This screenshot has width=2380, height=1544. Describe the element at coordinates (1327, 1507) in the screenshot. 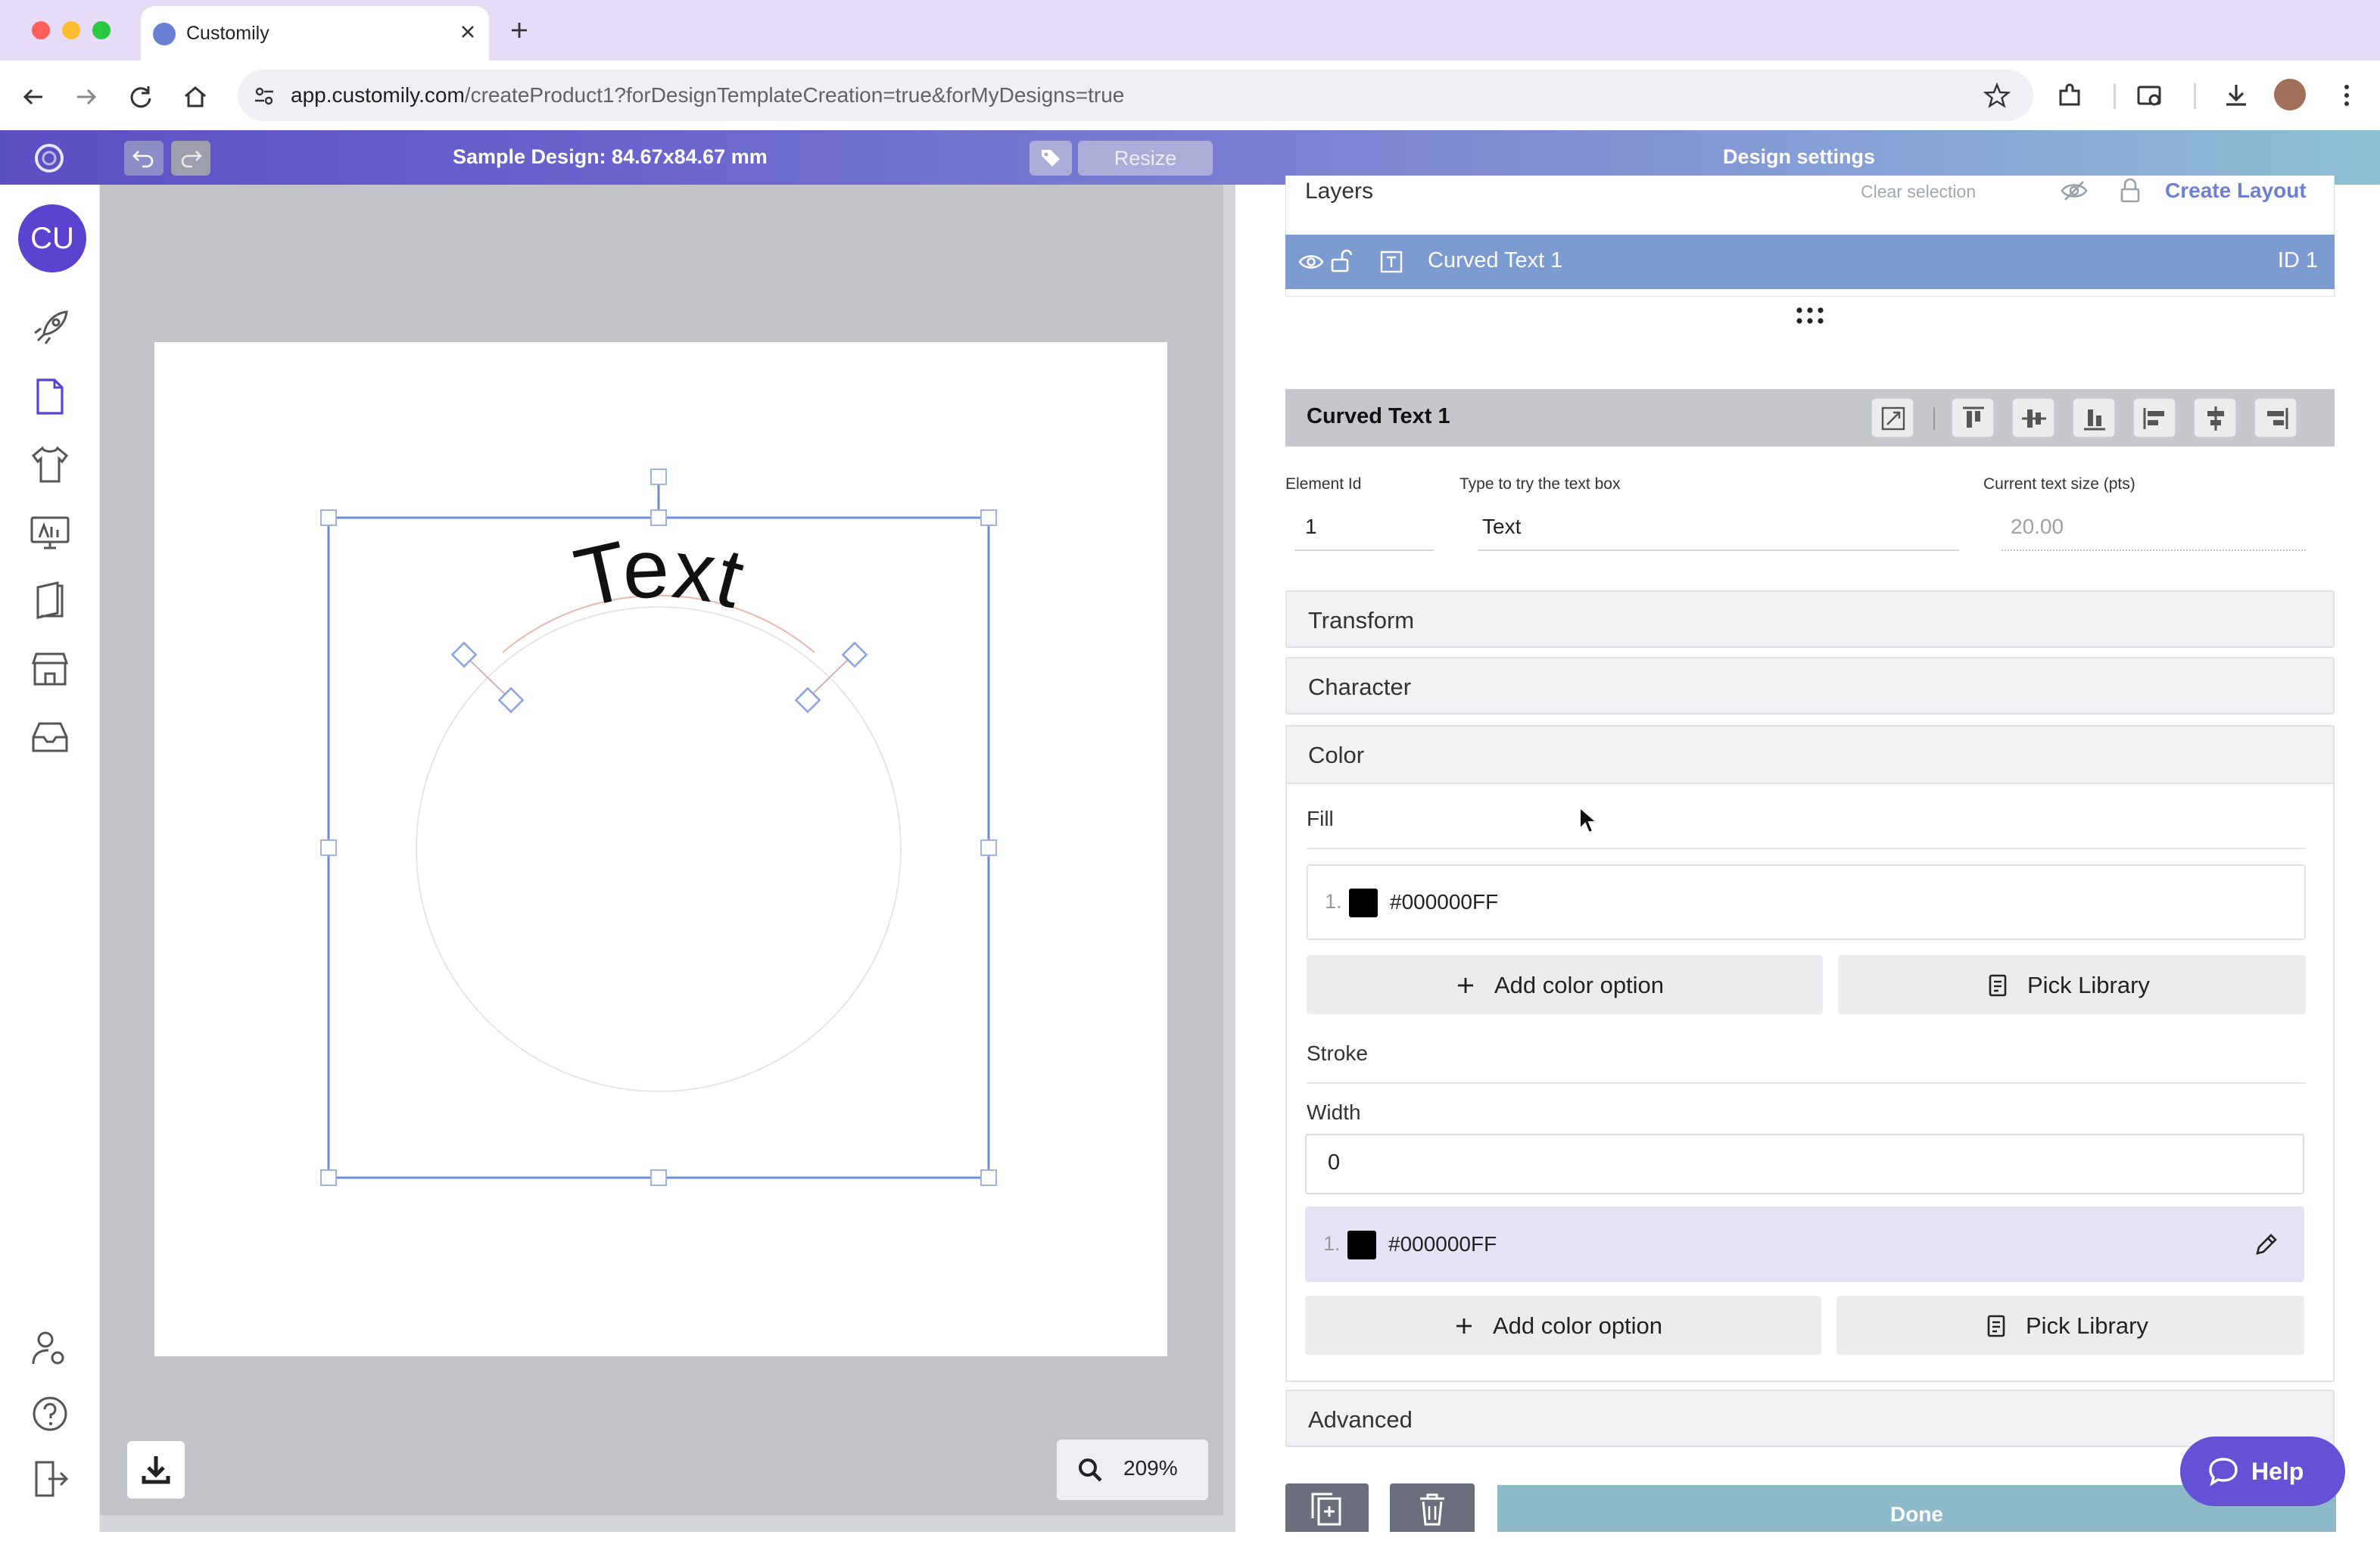

I see `duplicate-button` at that location.